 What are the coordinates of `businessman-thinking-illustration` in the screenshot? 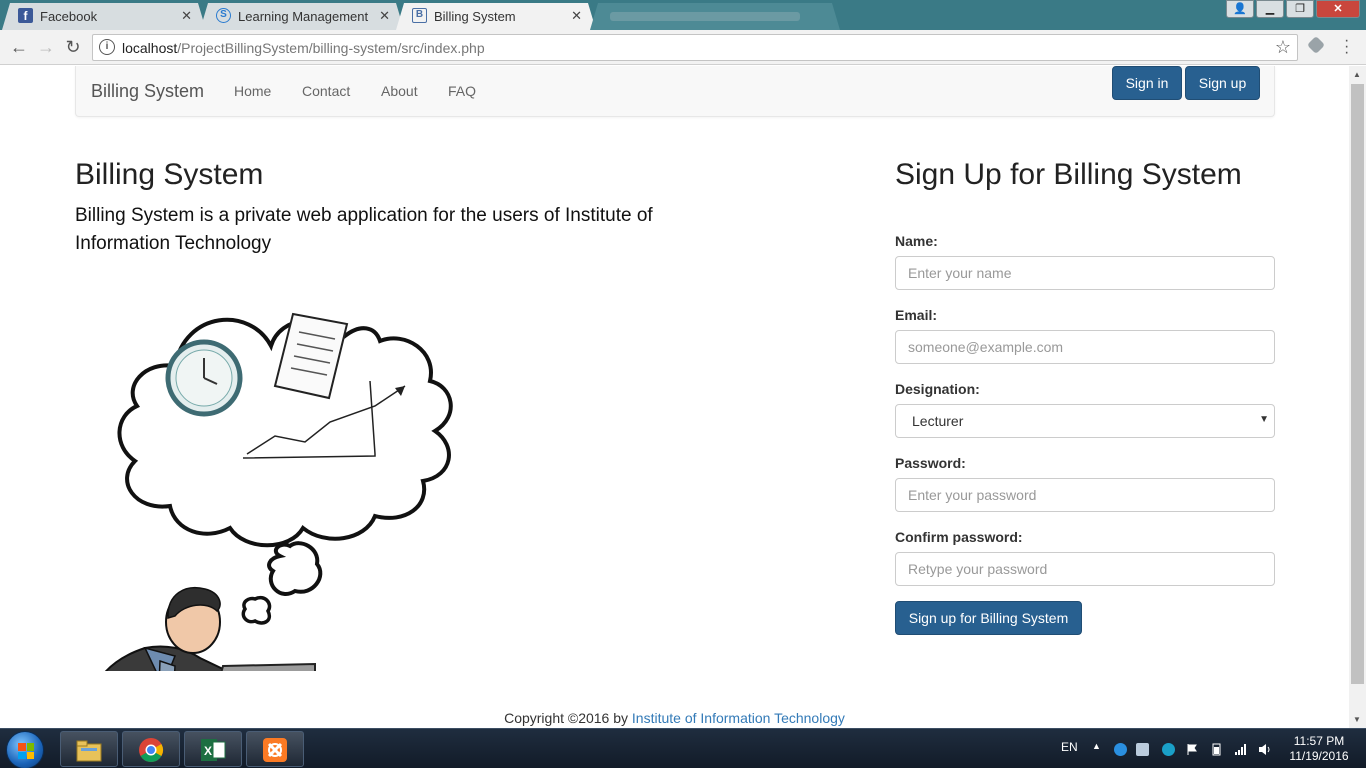 It's located at (278, 491).